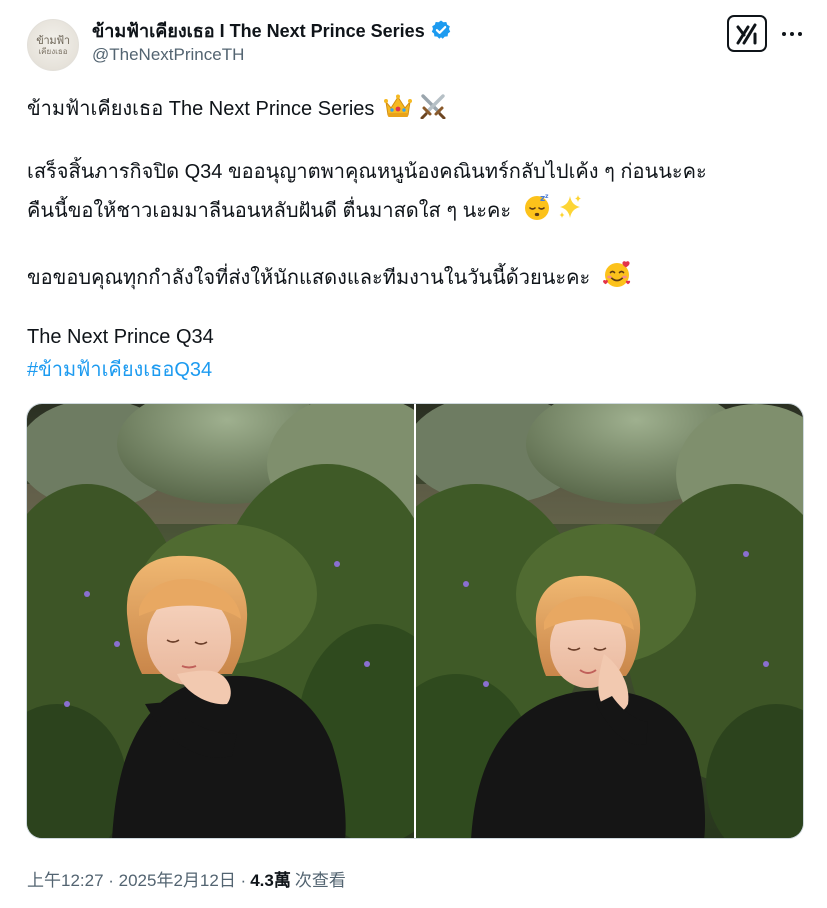 The height and width of the screenshot is (908, 827). Describe the element at coordinates (547, 196) in the screenshot. I see `svg-text: z` at that location.